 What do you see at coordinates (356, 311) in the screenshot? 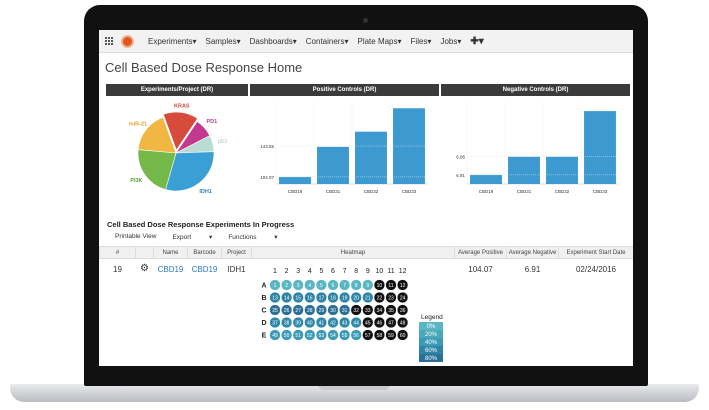
I see `heatmap-well-label: 32` at bounding box center [356, 311].